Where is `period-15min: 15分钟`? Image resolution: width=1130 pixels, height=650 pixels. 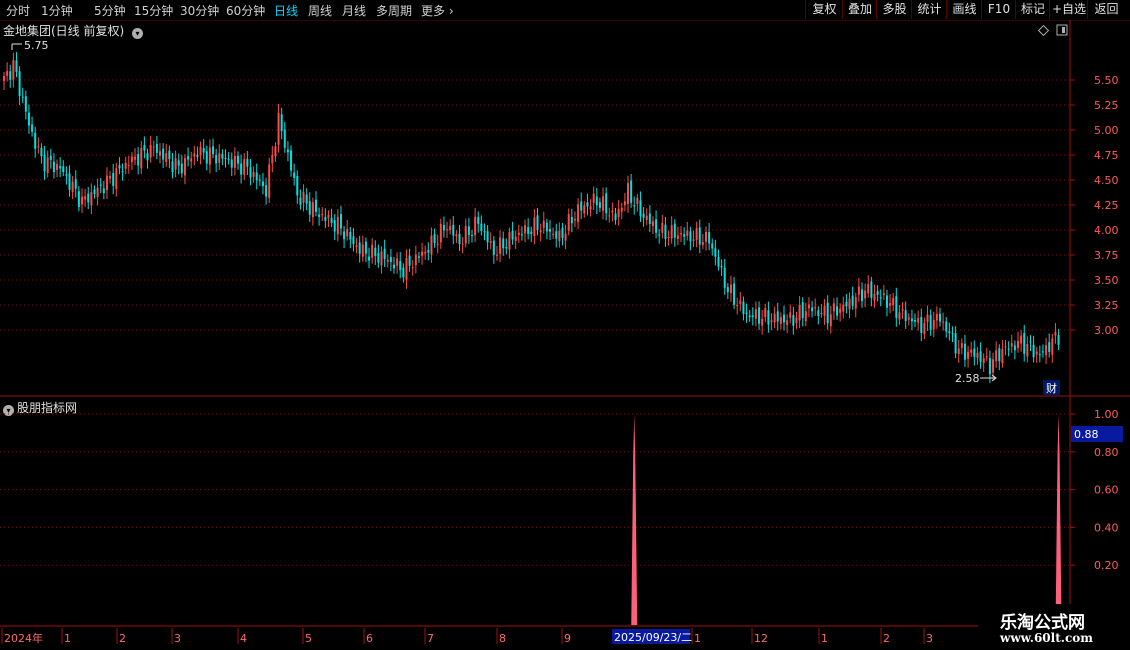
period-15min: 15分钟 is located at coordinates (153, 10).